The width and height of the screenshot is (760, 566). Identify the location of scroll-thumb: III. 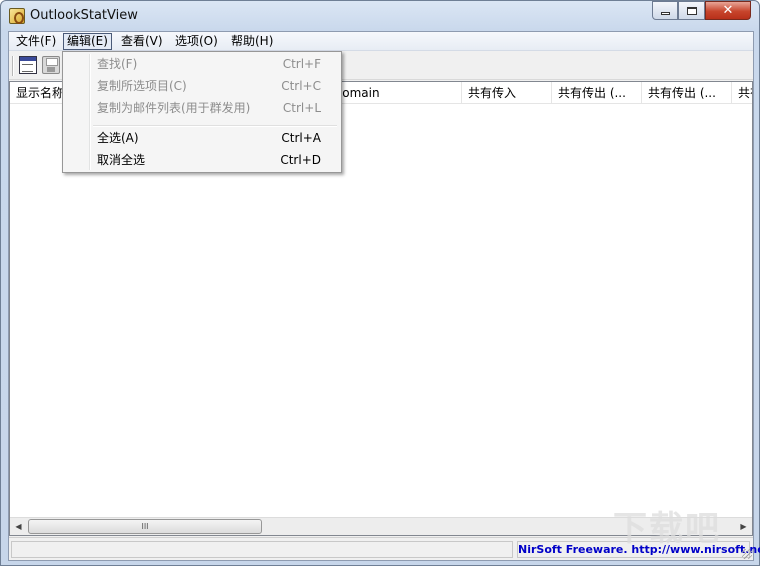
(145, 526).